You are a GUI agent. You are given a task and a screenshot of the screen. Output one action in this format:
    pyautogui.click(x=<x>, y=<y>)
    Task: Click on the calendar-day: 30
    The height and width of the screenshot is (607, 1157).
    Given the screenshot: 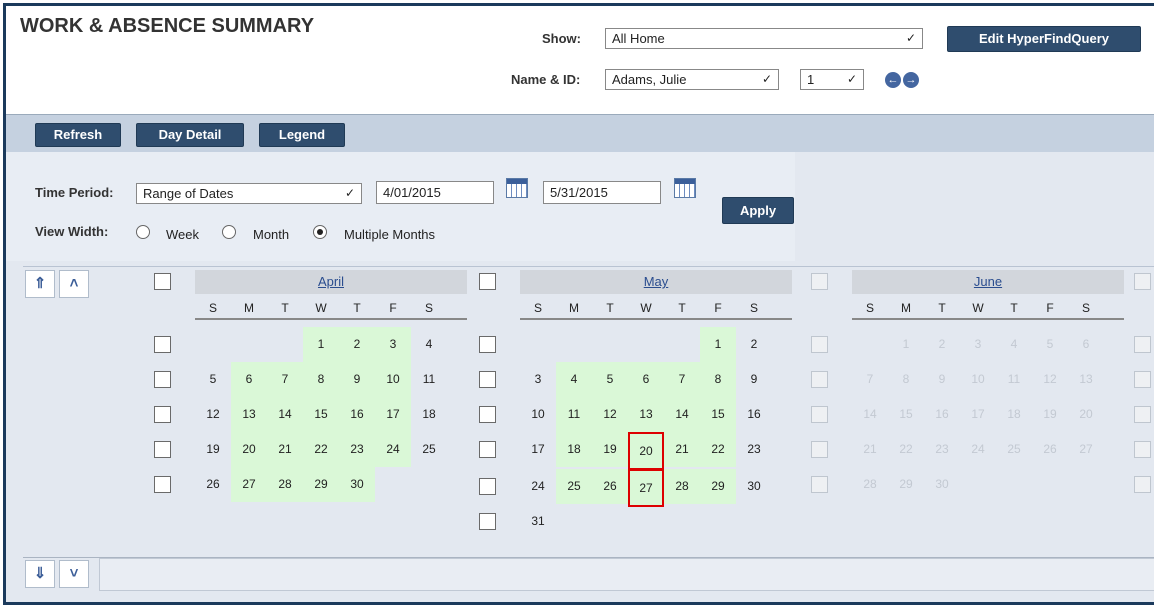 What is the action you would take?
    pyautogui.click(x=357, y=484)
    